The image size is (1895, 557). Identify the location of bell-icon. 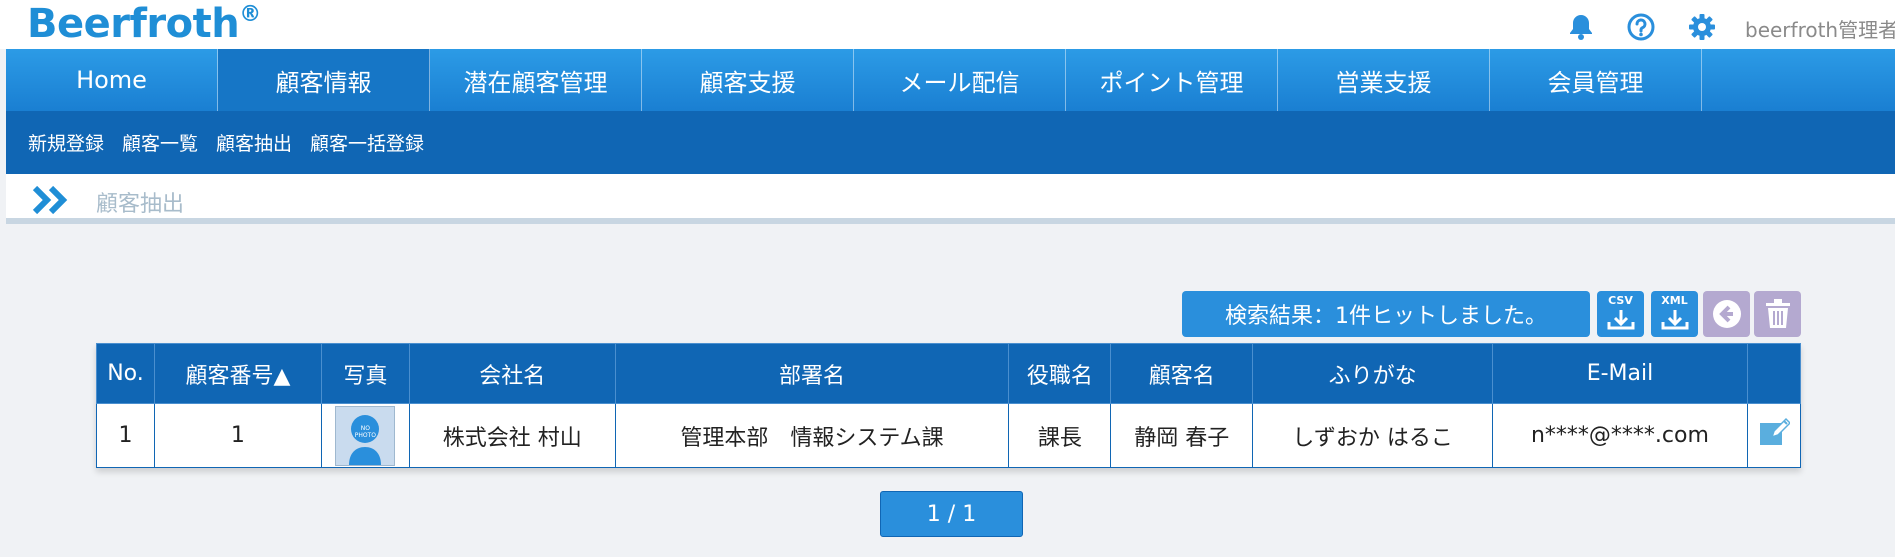
(1581, 27).